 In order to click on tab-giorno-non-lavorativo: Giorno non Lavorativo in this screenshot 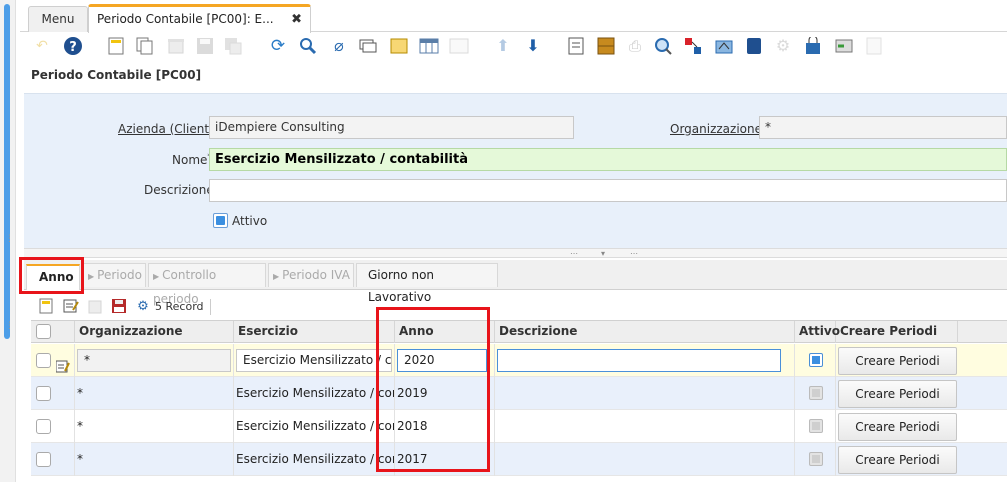, I will do `click(427, 283)`.